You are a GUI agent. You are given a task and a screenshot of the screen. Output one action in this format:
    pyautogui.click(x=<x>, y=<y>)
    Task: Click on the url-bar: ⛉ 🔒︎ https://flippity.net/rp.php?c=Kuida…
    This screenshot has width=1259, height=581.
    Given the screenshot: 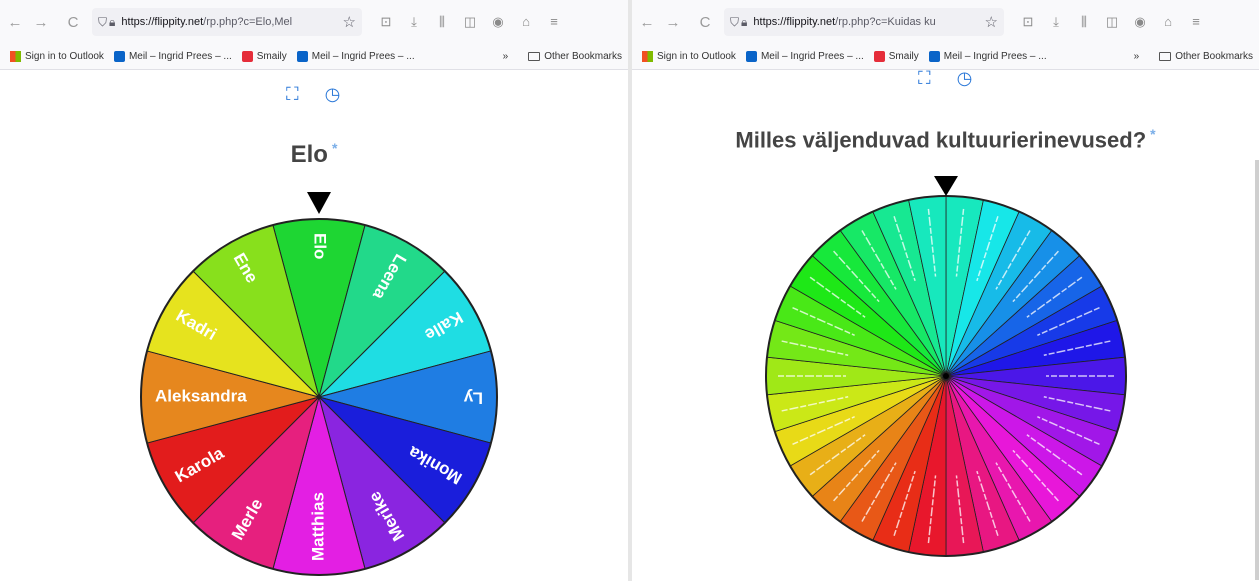 What is the action you would take?
    pyautogui.click(x=864, y=22)
    